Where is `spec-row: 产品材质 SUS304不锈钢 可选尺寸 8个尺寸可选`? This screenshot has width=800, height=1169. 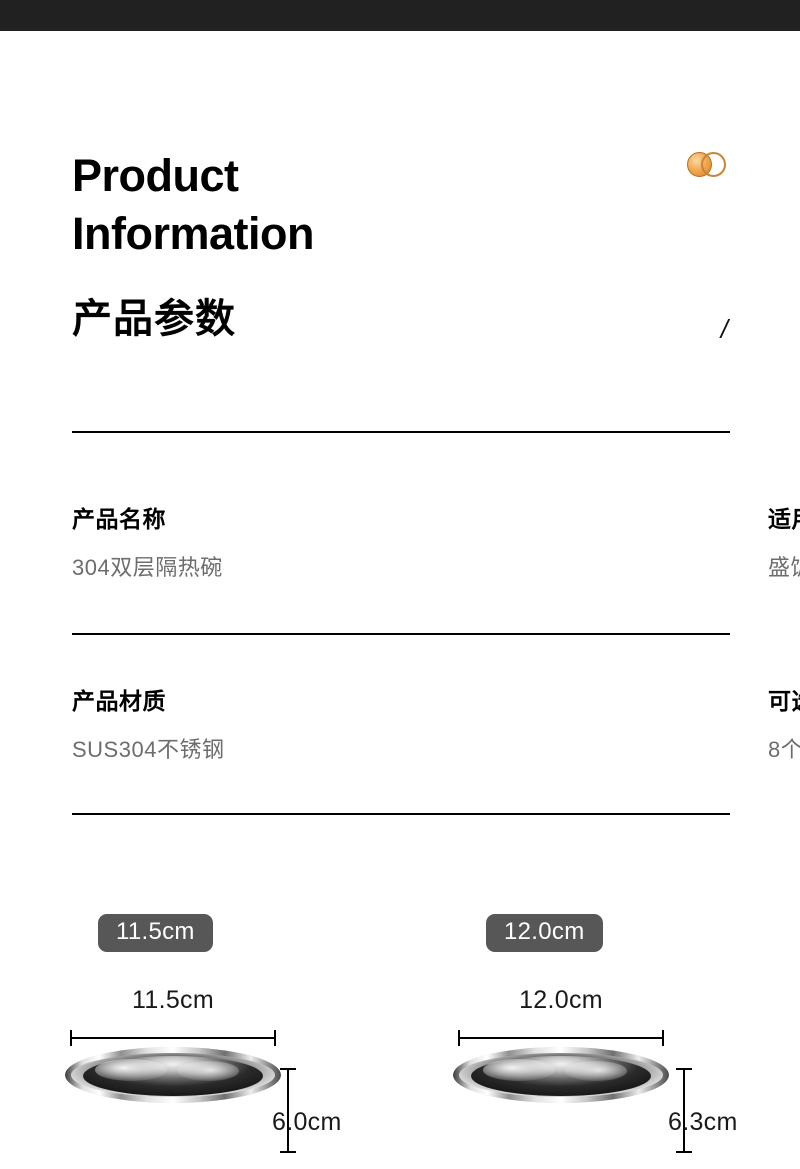 spec-row: 产品材质 SUS304不锈钢 可选尺寸 8个尺寸可选 is located at coordinates (400, 723).